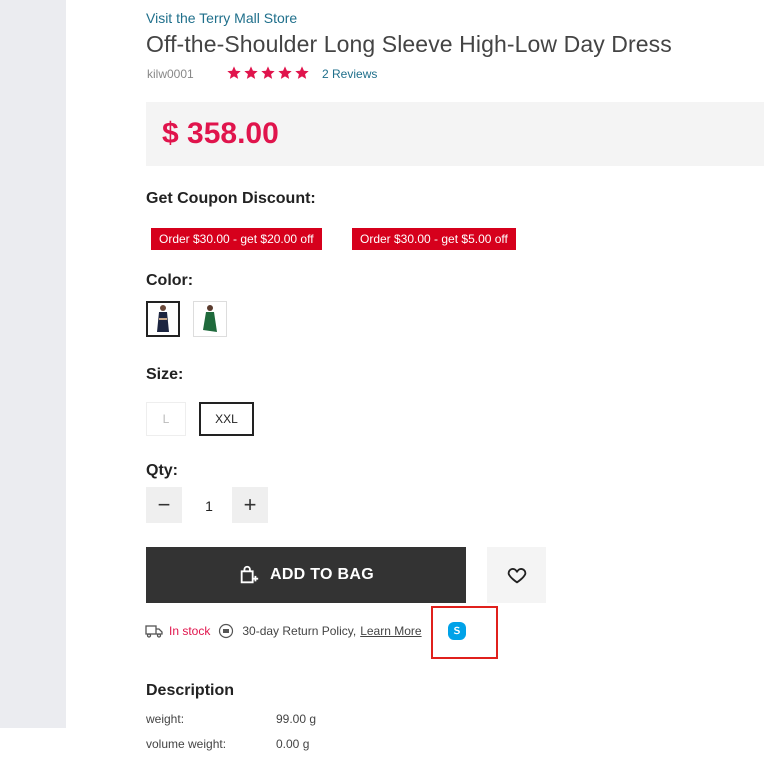  I want to click on left-sidebar-panel, so click(33, 364).